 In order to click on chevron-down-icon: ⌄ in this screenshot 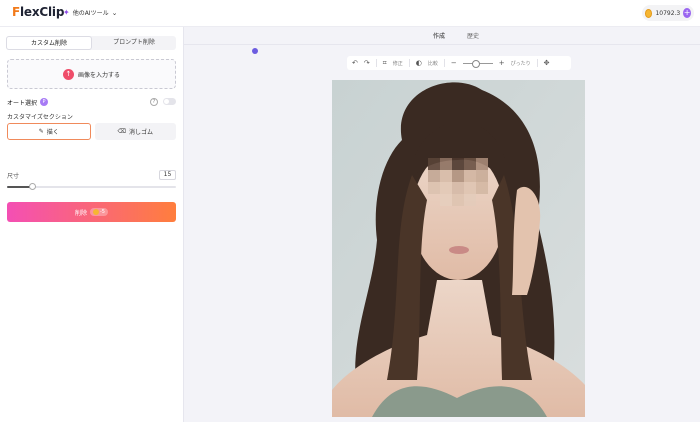, I will do `click(114, 12)`.